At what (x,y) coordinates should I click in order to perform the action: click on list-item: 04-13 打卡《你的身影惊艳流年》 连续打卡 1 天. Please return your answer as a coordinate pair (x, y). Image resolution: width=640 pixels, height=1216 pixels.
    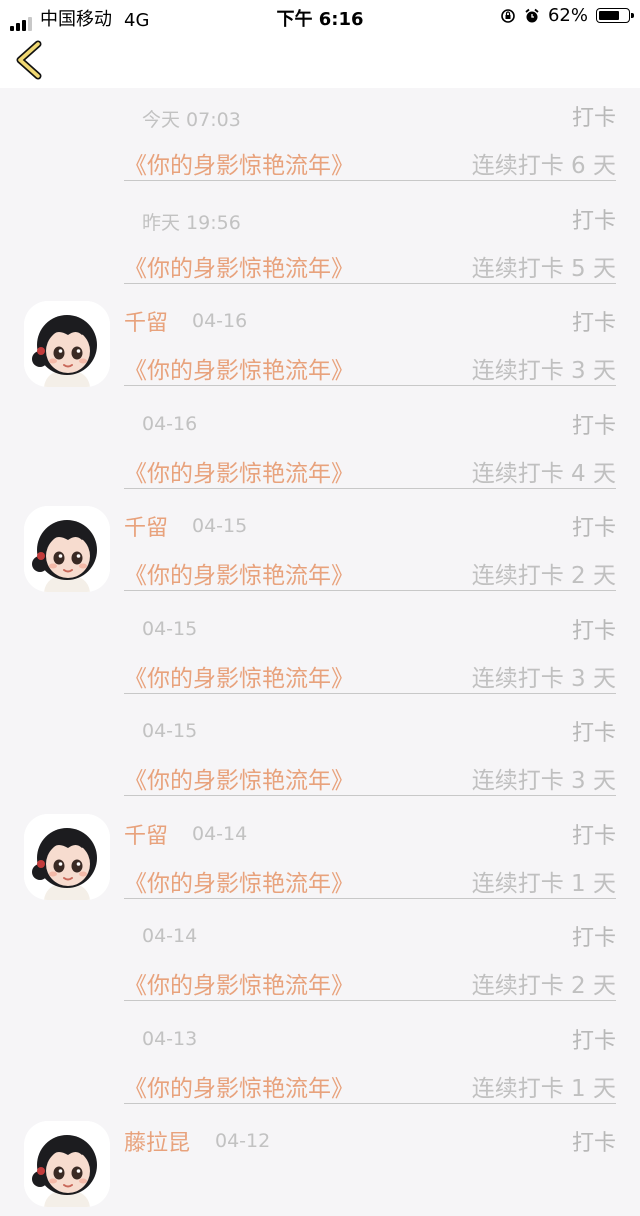
    Looking at the image, I should click on (320, 1062).